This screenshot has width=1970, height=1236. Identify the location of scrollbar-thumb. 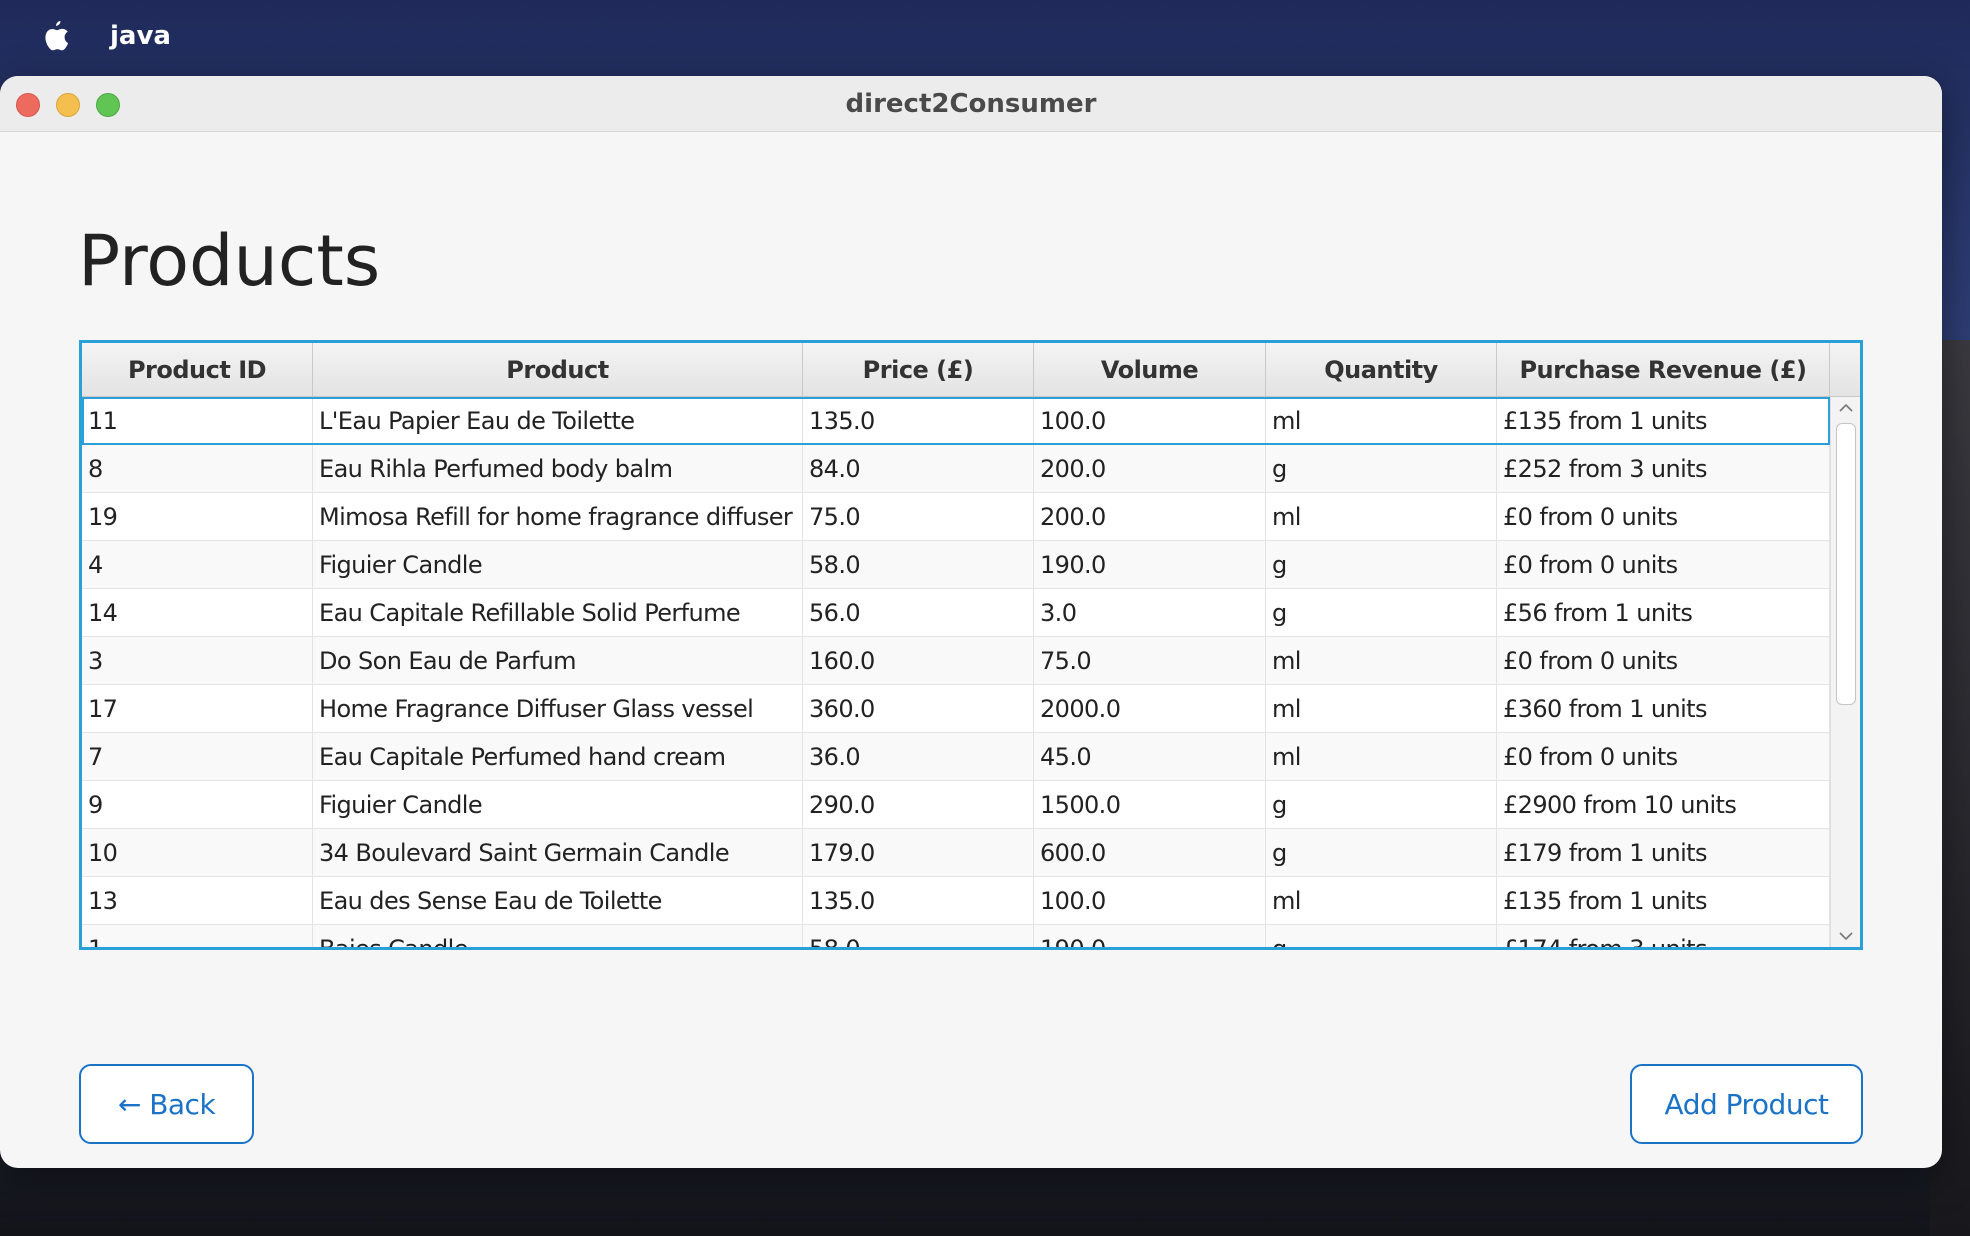
(1846, 564).